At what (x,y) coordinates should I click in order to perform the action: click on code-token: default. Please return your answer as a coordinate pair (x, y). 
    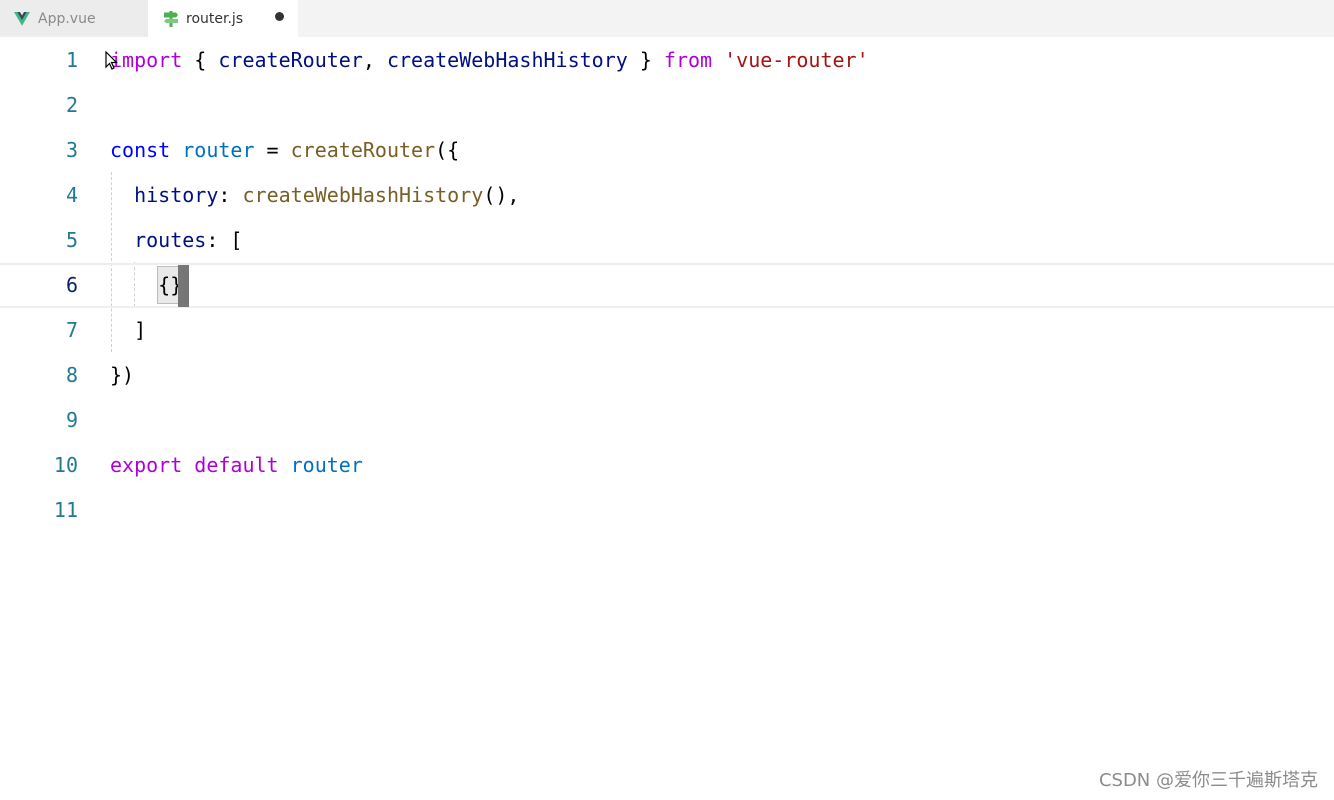
    Looking at the image, I should click on (236, 465).